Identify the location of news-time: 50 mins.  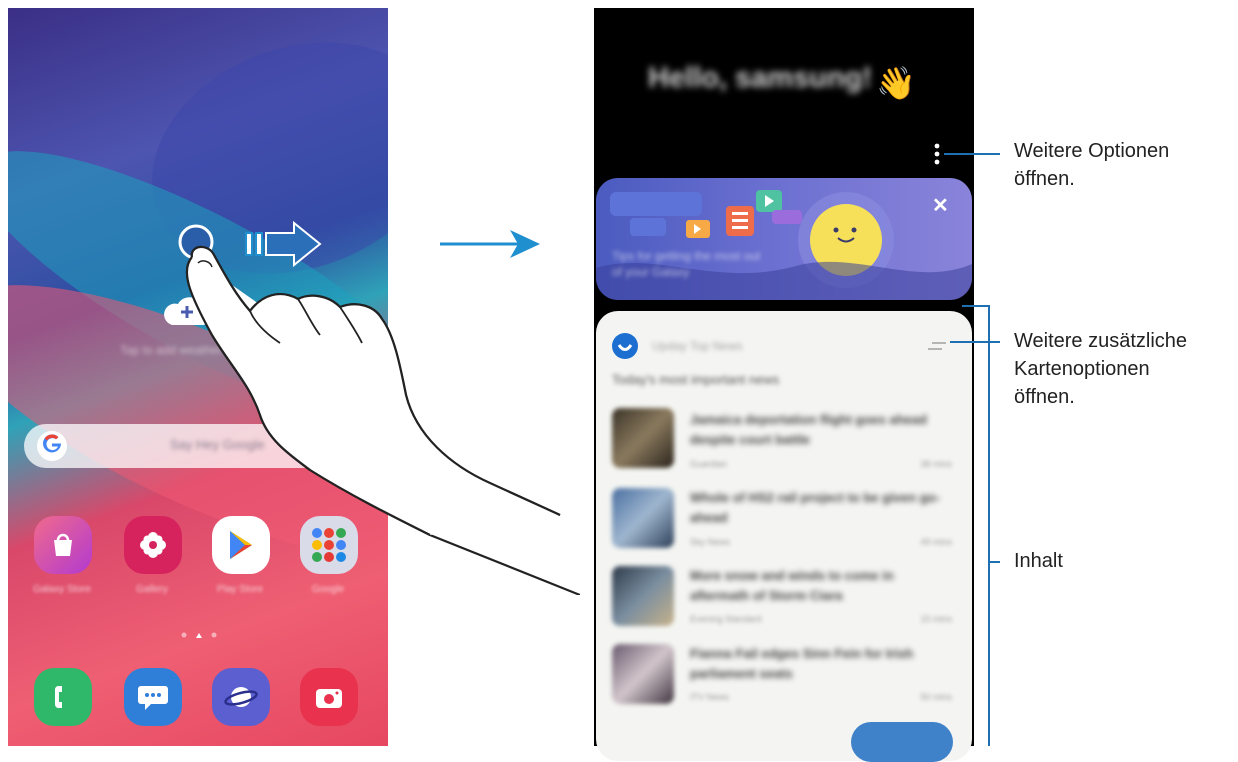
(936, 697).